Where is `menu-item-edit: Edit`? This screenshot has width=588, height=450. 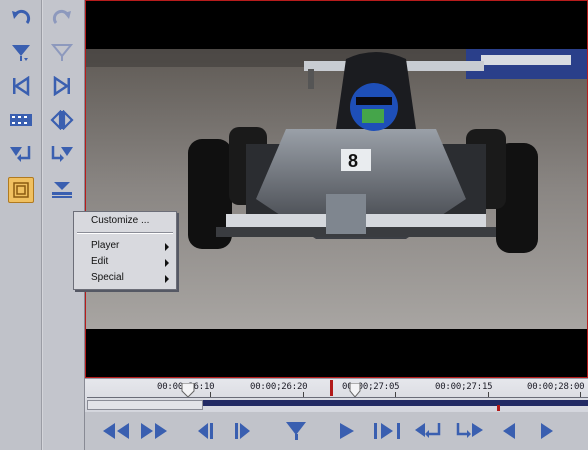
menu-item-edit: Edit is located at coordinates (125, 262).